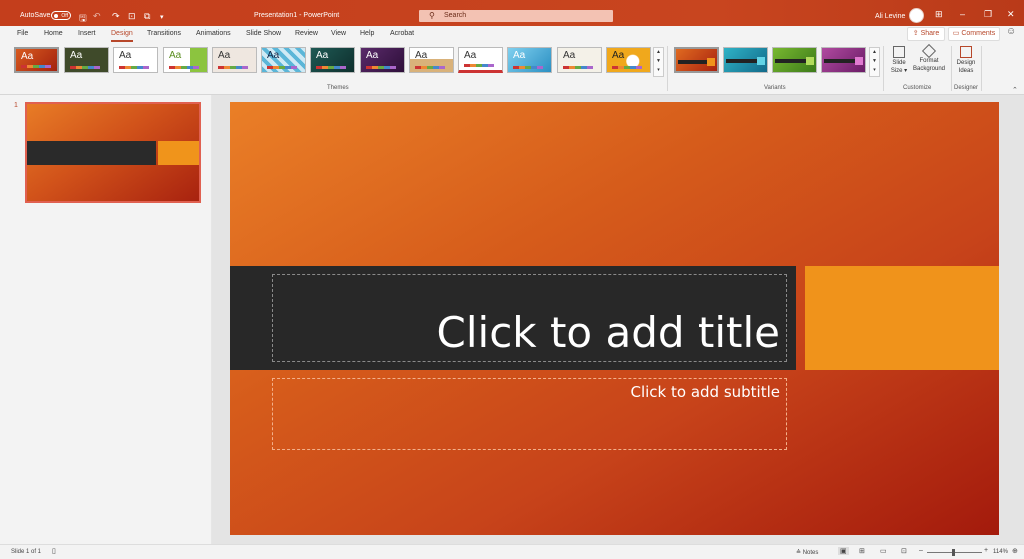 Image resolution: width=1024 pixels, height=559 pixels. I want to click on zoom-level: 114%, so click(1000, 552).